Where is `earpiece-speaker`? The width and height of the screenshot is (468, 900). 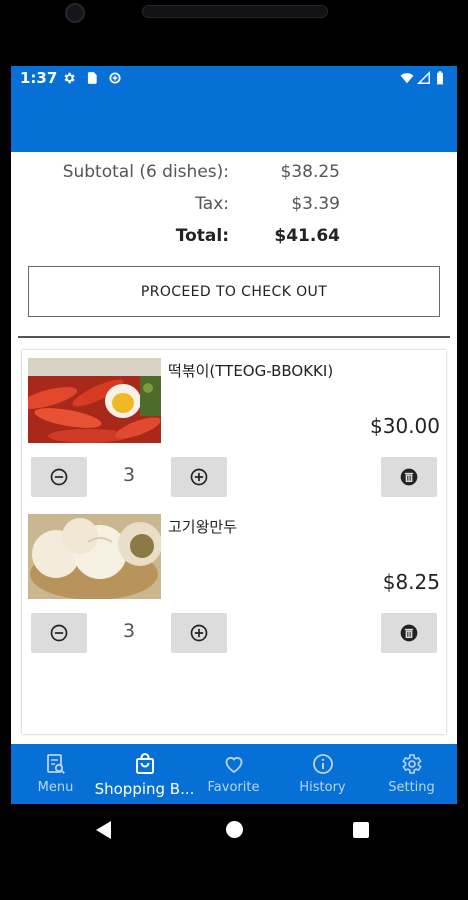
earpiece-speaker is located at coordinates (235, 11).